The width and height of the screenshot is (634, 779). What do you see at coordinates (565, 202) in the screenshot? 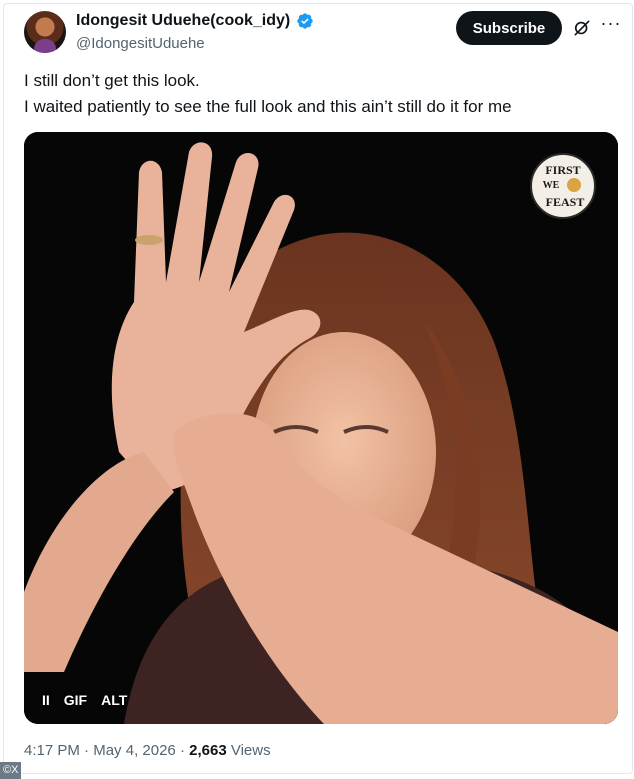
I see `logo-text-feast: FEAST` at bounding box center [565, 202].